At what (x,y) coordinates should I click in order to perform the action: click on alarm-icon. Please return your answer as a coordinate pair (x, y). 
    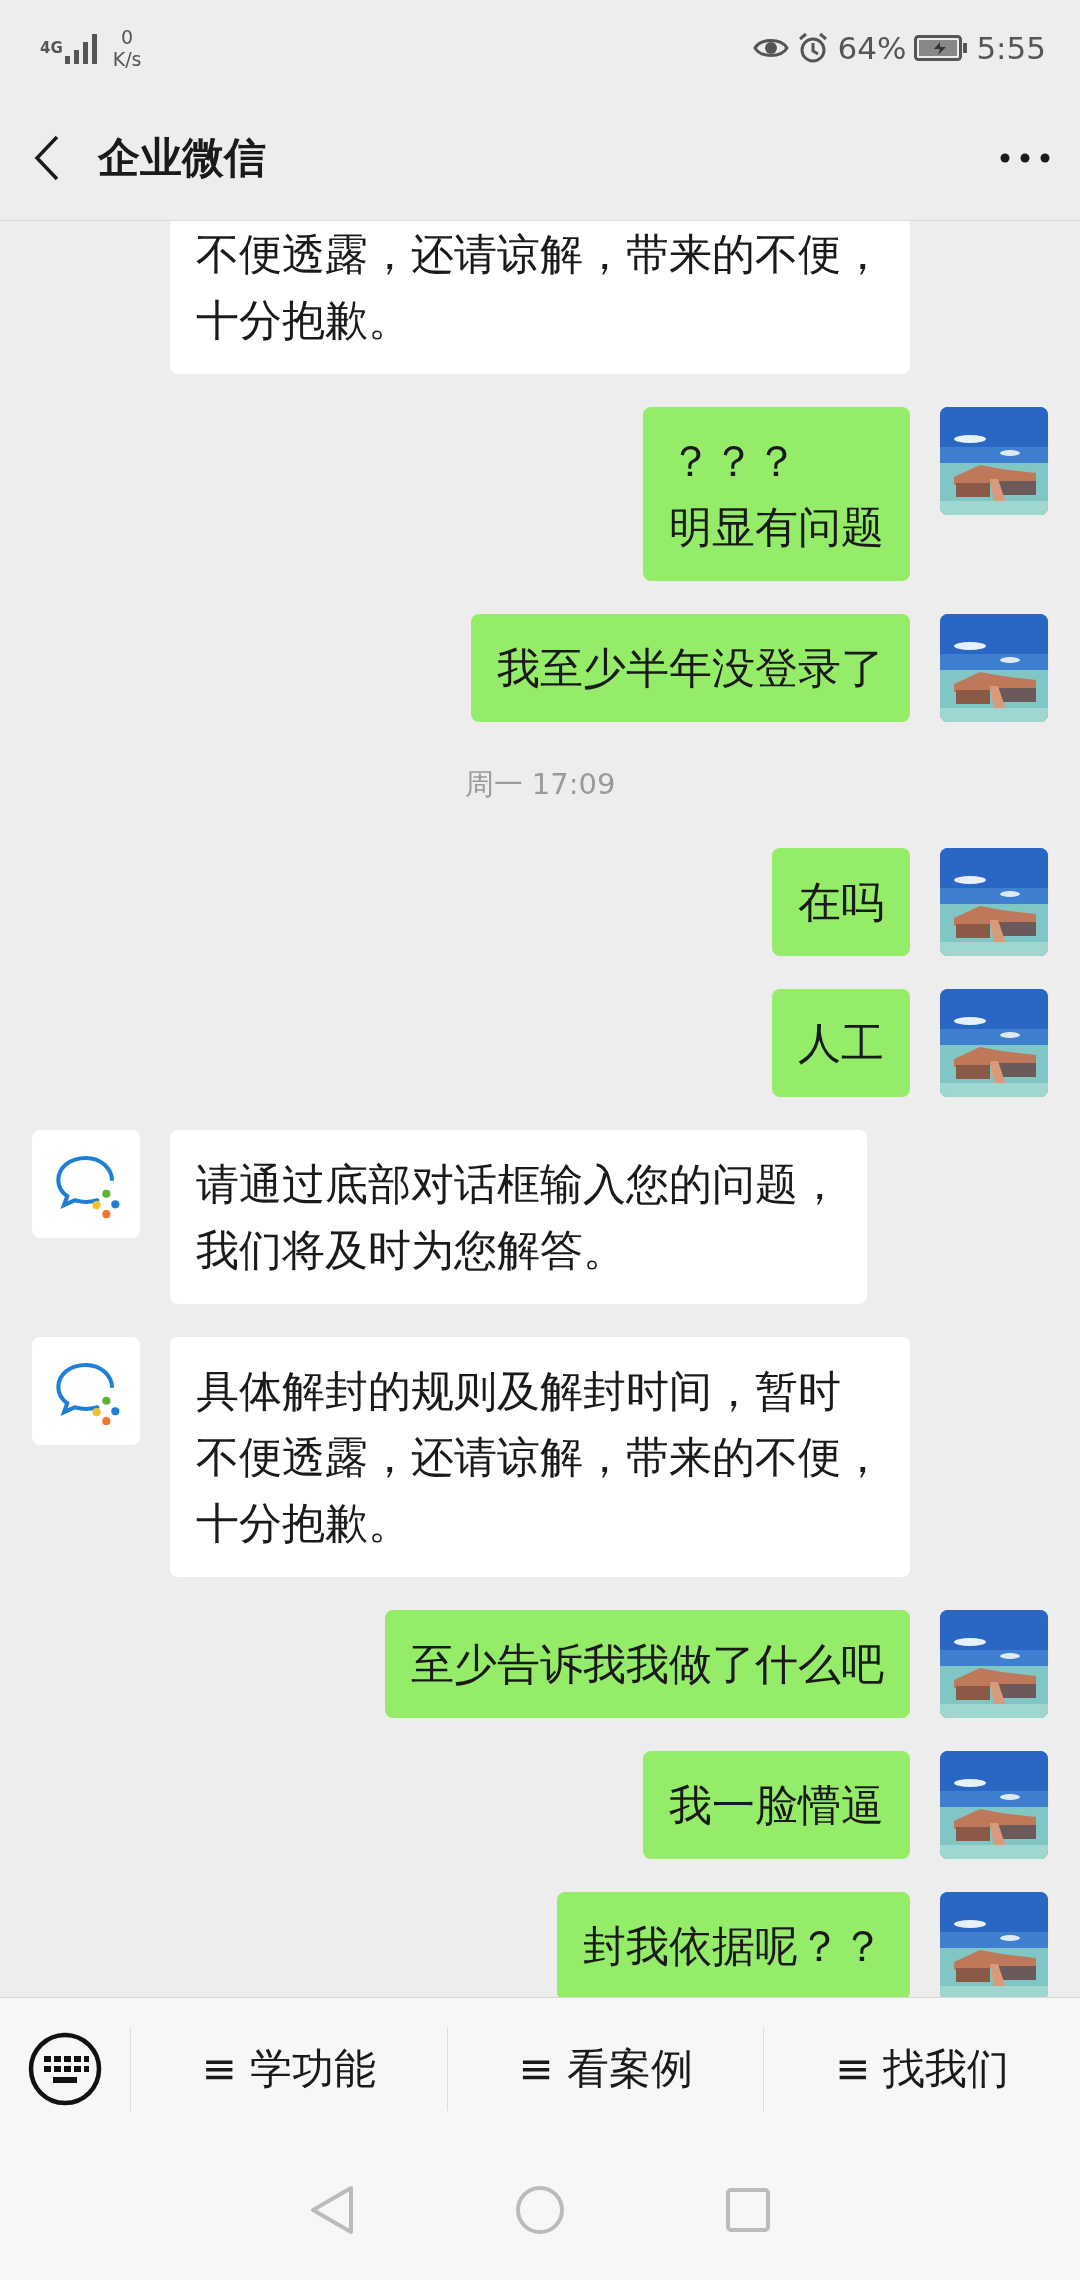
    Looking at the image, I should click on (813, 47).